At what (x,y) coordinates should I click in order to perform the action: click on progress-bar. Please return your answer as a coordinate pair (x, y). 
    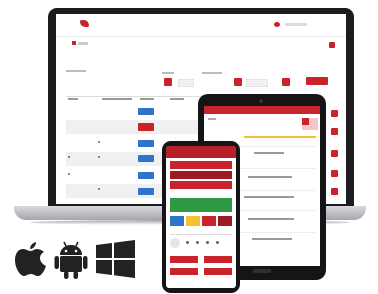
    Looking at the image, I should click on (280, 137).